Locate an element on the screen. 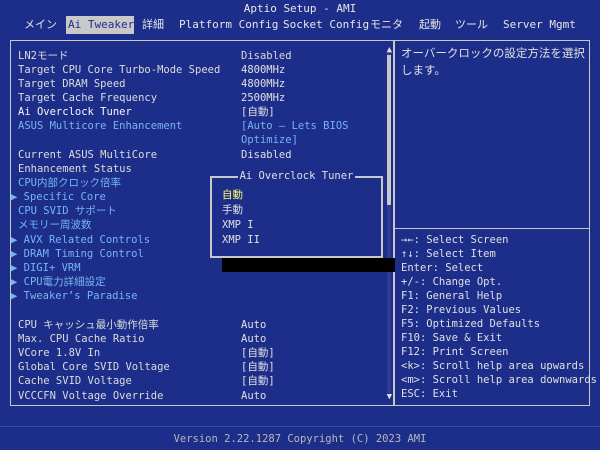 Image resolution: width=600 pixels, height=450 pixels. ai-overclock-tuner-label: Ai Overclock Tuner is located at coordinates (75, 112).